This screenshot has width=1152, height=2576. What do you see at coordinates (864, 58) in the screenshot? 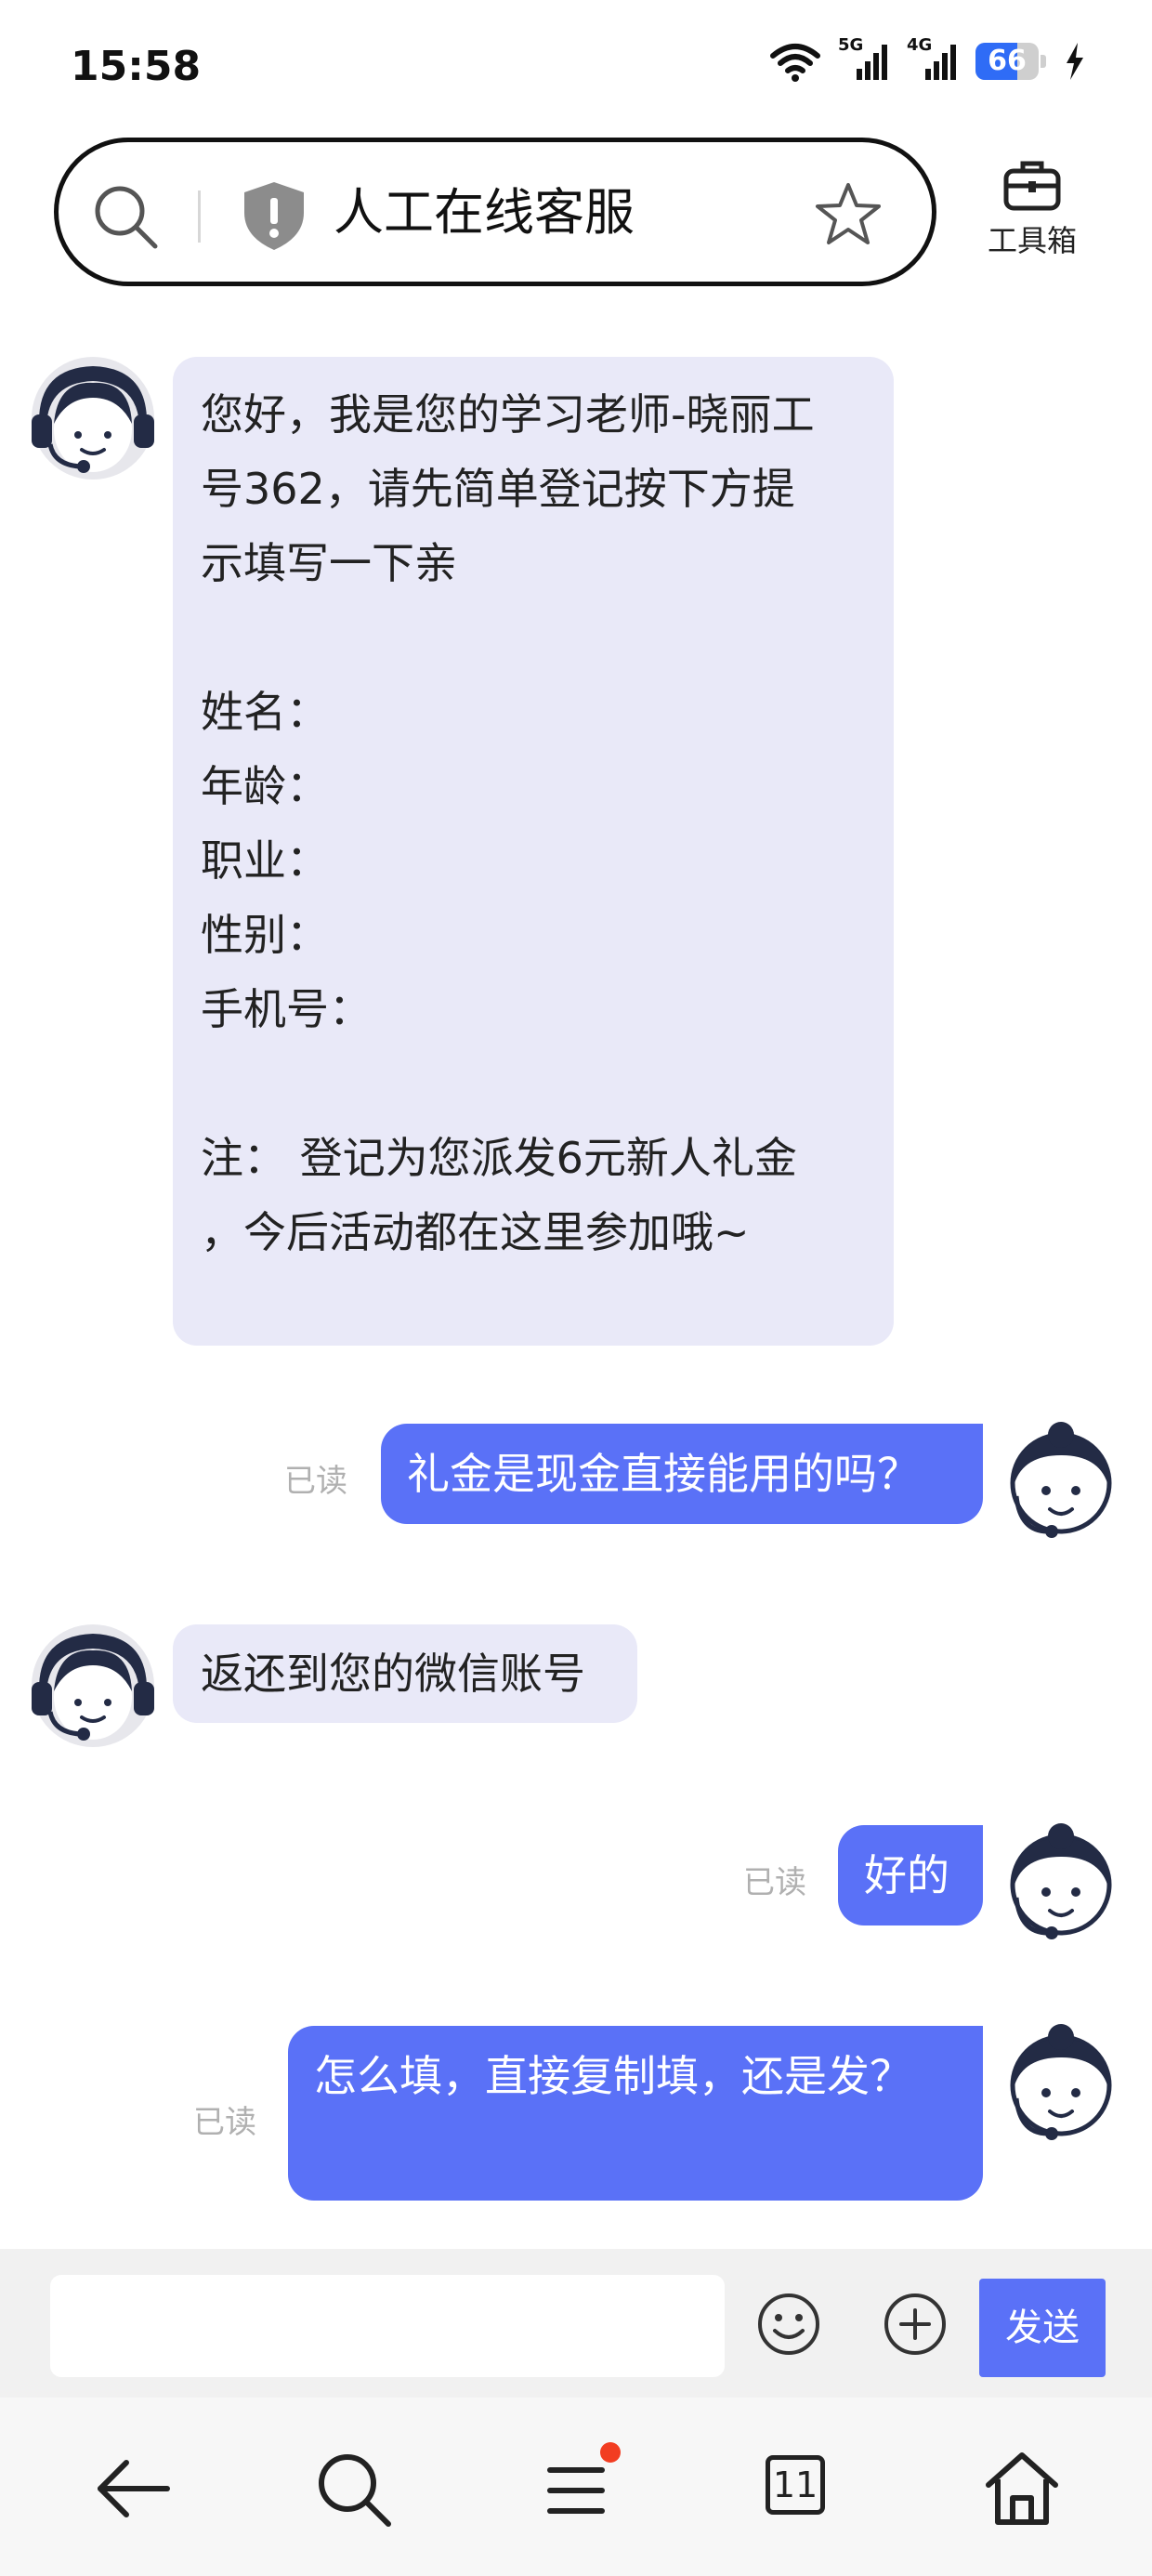
I see `signal-5g-icon: 5G` at bounding box center [864, 58].